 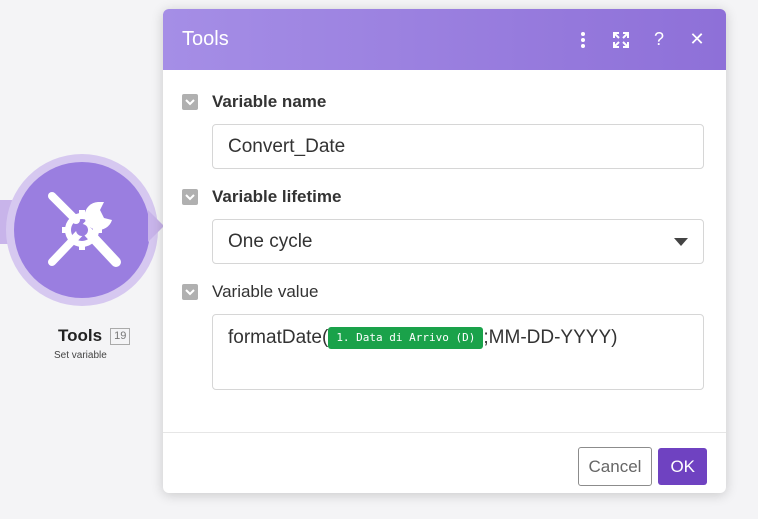 I want to click on module-circle, so click(x=82, y=230).